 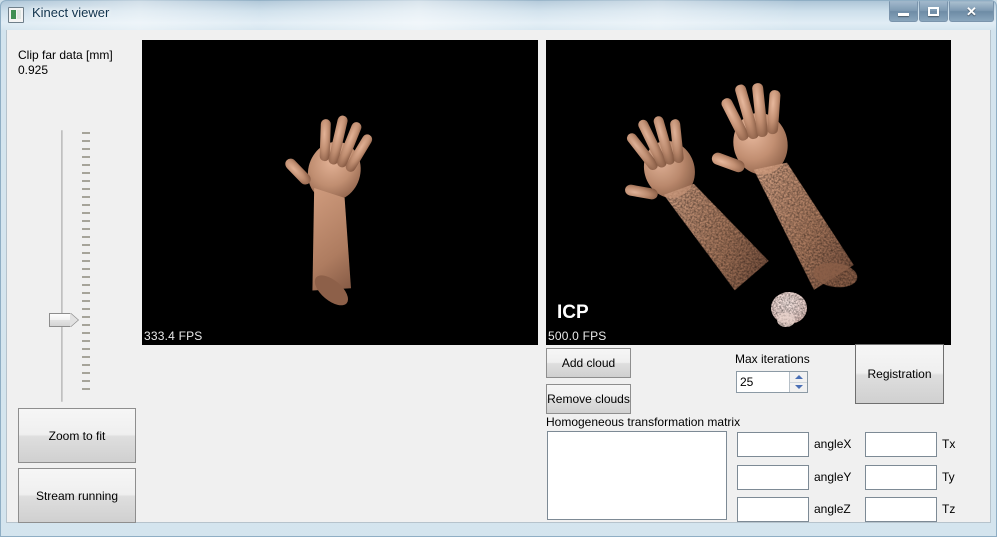 I want to click on angley-label: angleY, so click(x=833, y=477).